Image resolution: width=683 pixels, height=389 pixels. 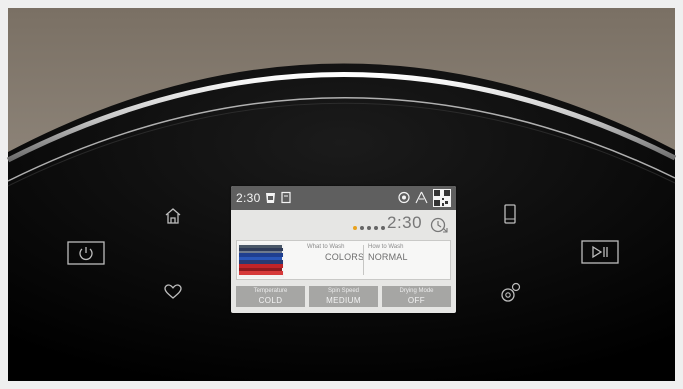 What do you see at coordinates (343, 291) in the screenshot?
I see `spin-speed-label: Spin Speed` at bounding box center [343, 291].